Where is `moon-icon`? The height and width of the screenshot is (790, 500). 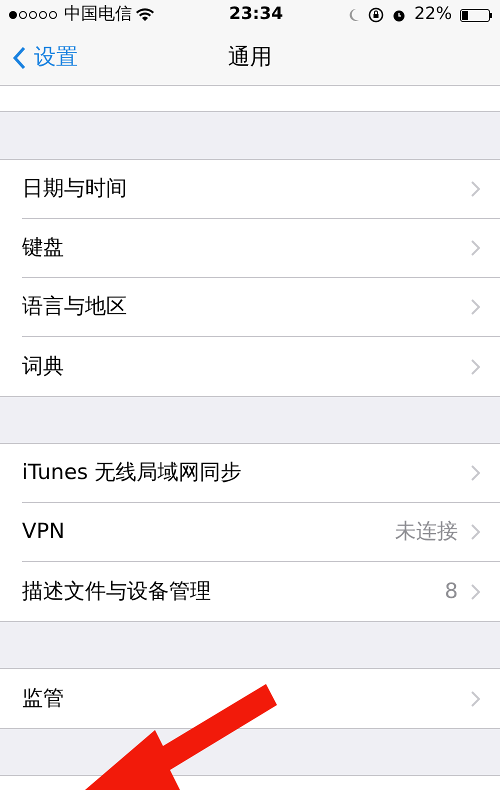 moon-icon is located at coordinates (354, 15).